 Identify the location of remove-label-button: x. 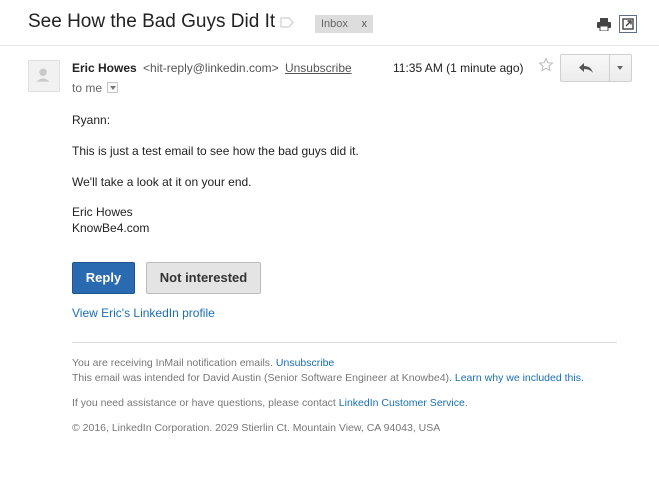
(365, 24).